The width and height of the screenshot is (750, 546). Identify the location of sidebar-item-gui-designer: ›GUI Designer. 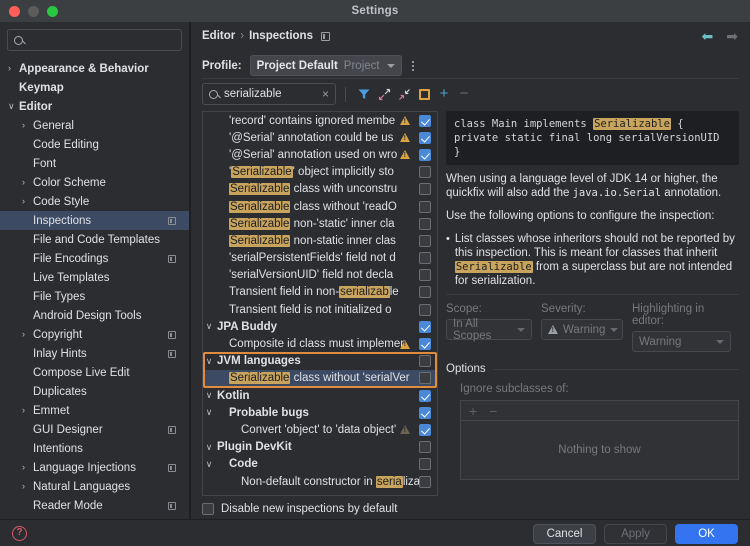
(94, 429).